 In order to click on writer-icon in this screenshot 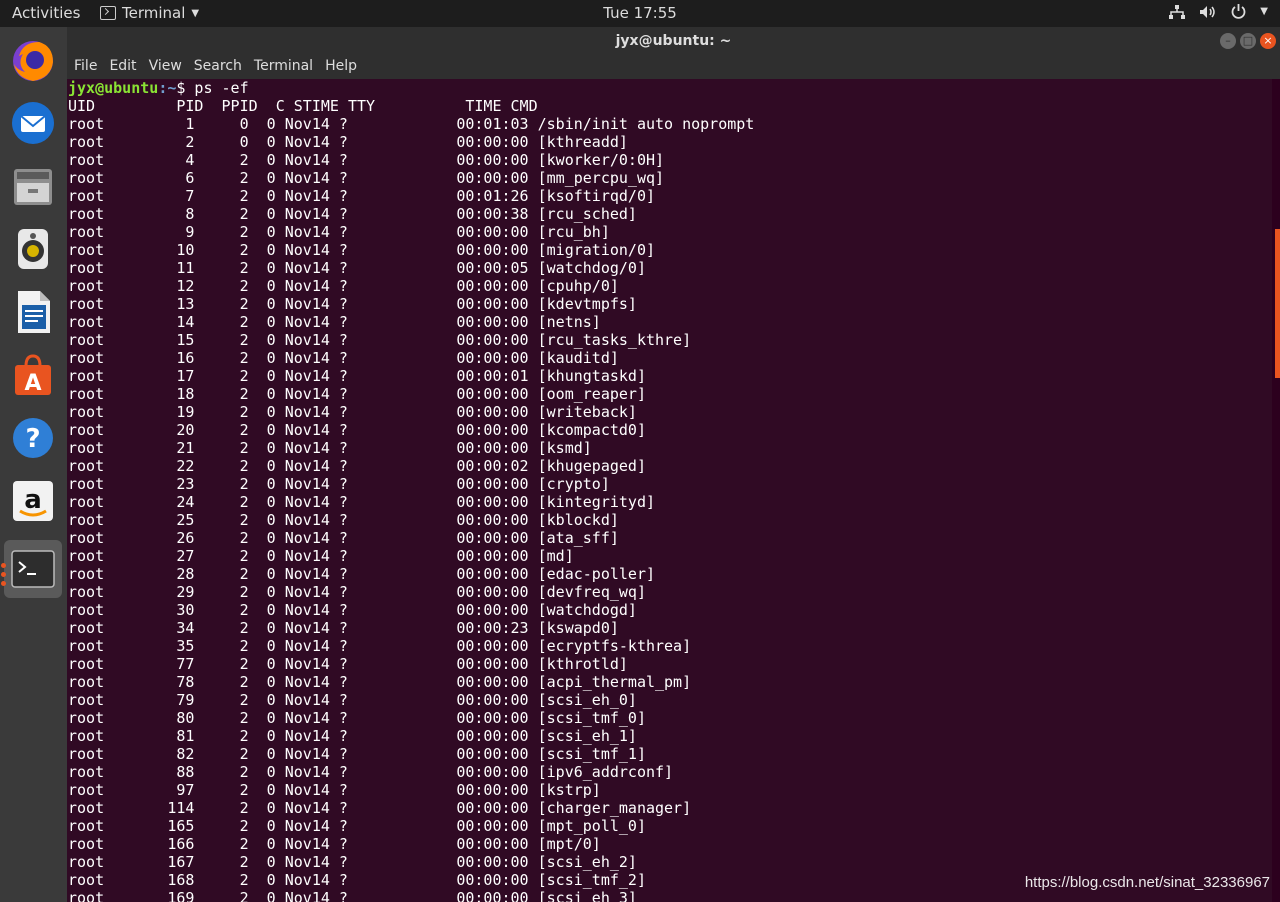, I will do `click(34, 312)`.